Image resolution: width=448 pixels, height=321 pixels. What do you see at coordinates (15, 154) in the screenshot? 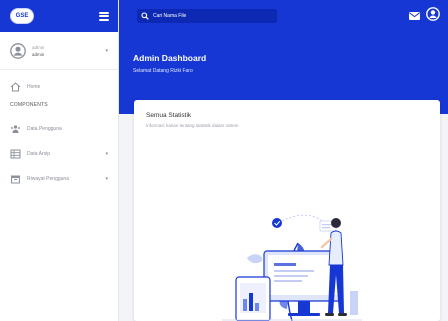
I see `table-icon` at bounding box center [15, 154].